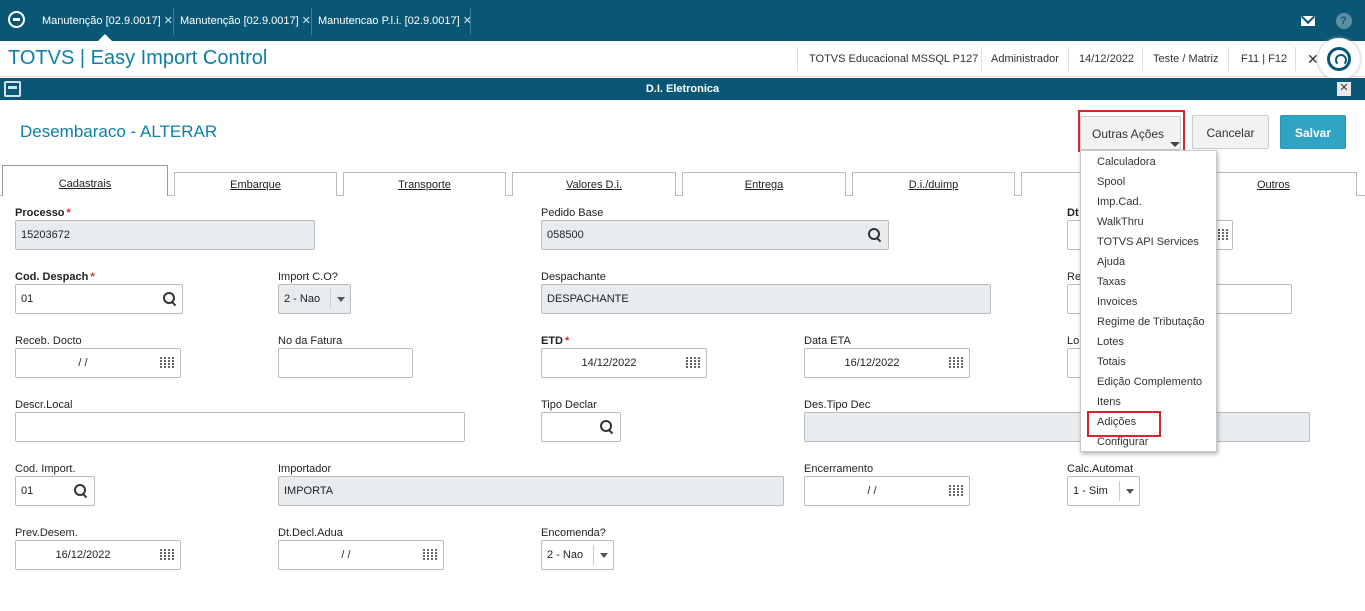  I want to click on descr-local-label: Descr.Local, so click(44, 405).